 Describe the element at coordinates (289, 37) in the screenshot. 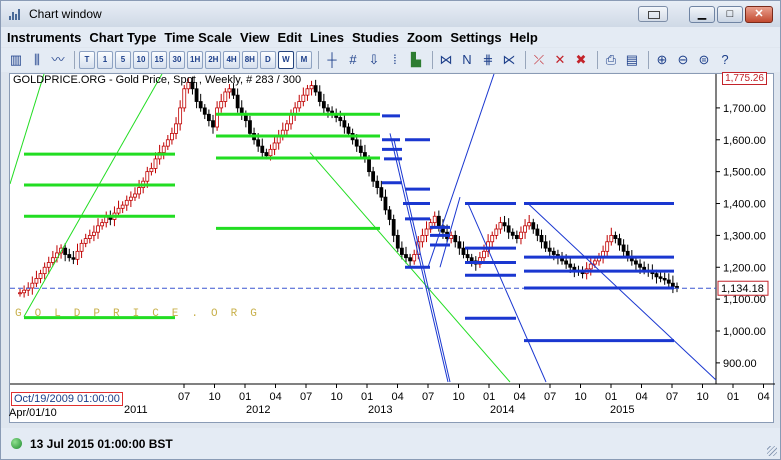

I see `menu-edit: Edit` at that location.